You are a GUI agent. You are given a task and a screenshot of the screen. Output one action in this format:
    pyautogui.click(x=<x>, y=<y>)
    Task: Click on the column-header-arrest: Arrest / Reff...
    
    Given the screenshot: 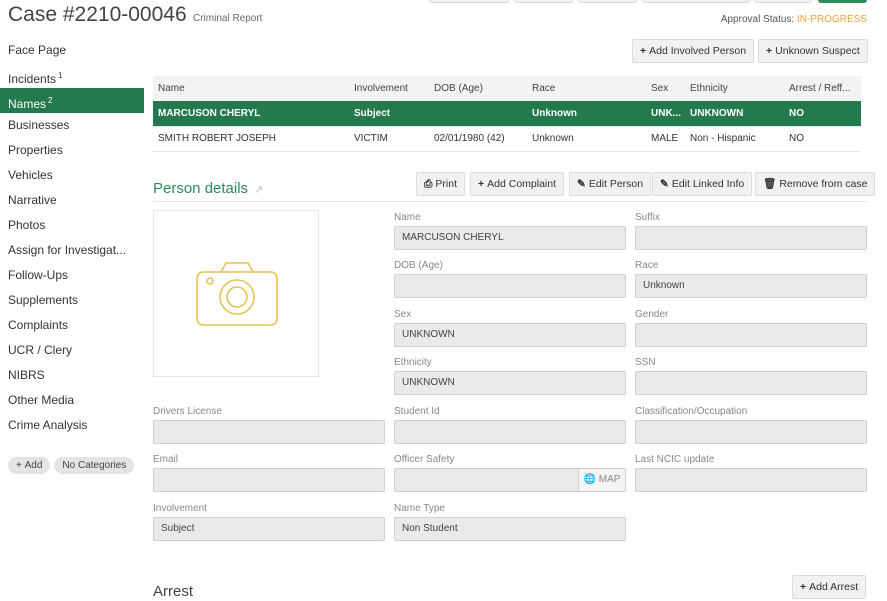 What is the action you would take?
    pyautogui.click(x=822, y=88)
    